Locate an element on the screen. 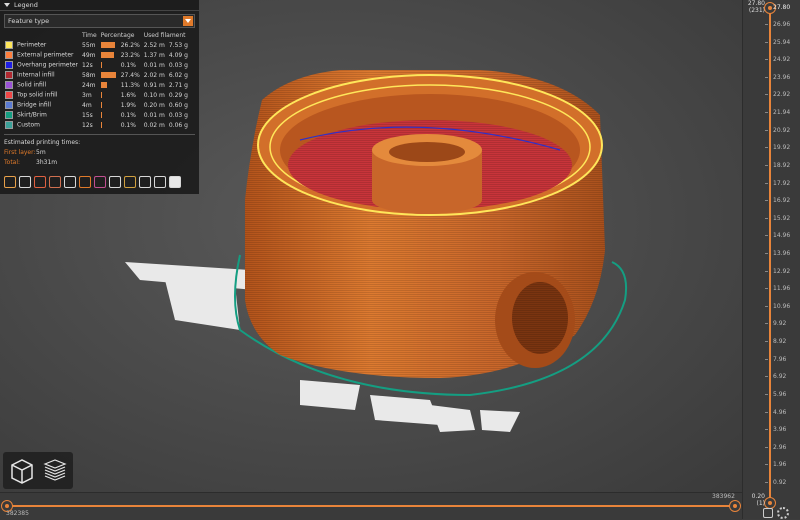  feature-name: Bridge infill is located at coordinates (34, 105).